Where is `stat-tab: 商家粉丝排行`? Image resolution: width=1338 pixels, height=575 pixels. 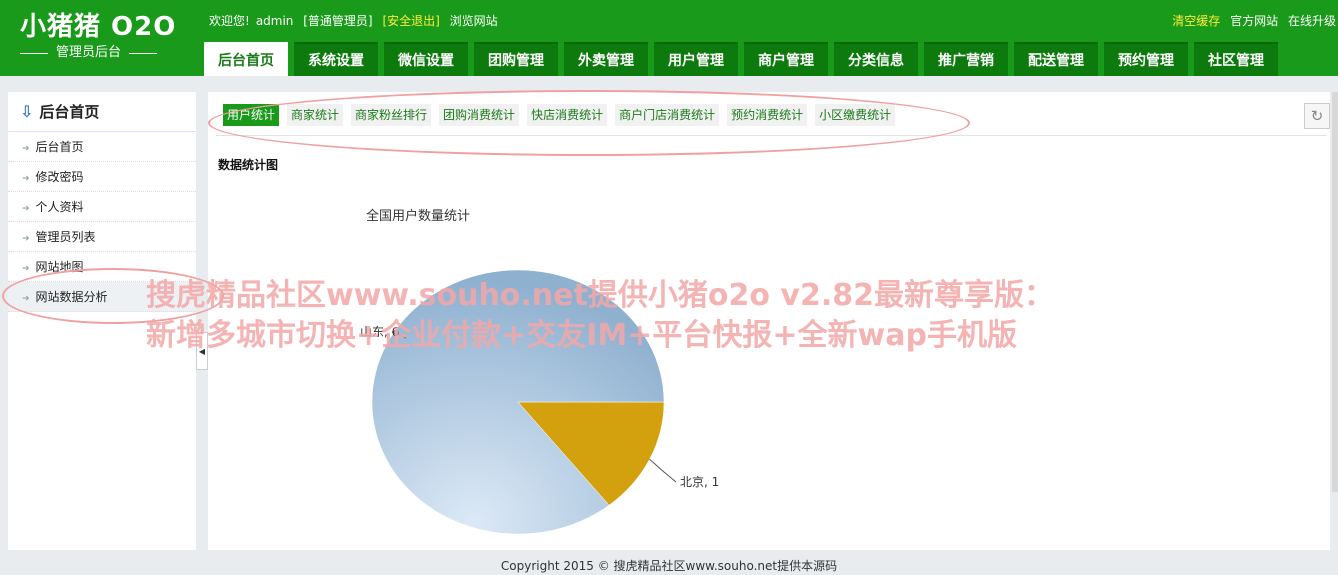
stat-tab: 商家粉丝排行 is located at coordinates (391, 115).